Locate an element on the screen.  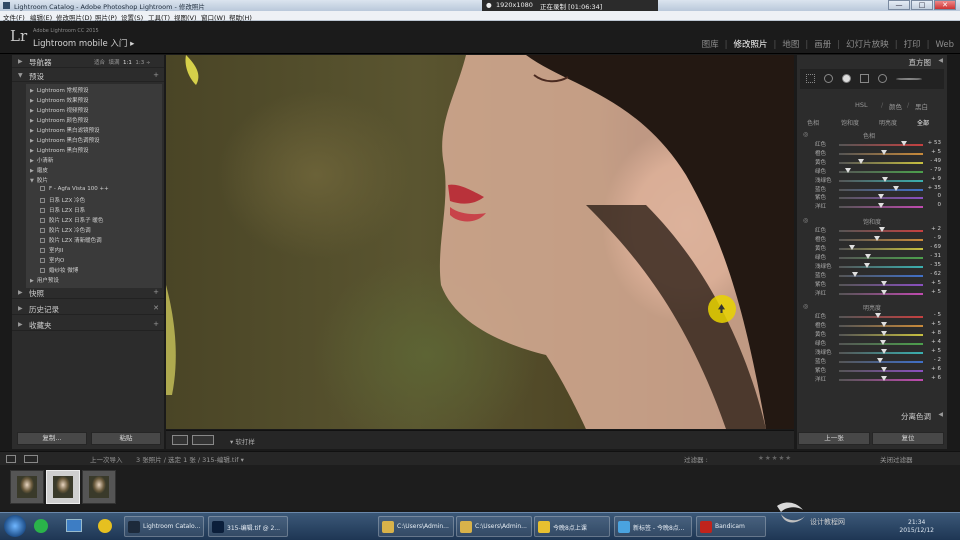
hsl-slider: 绿色 + 4 is located at coordinates (872, 343).